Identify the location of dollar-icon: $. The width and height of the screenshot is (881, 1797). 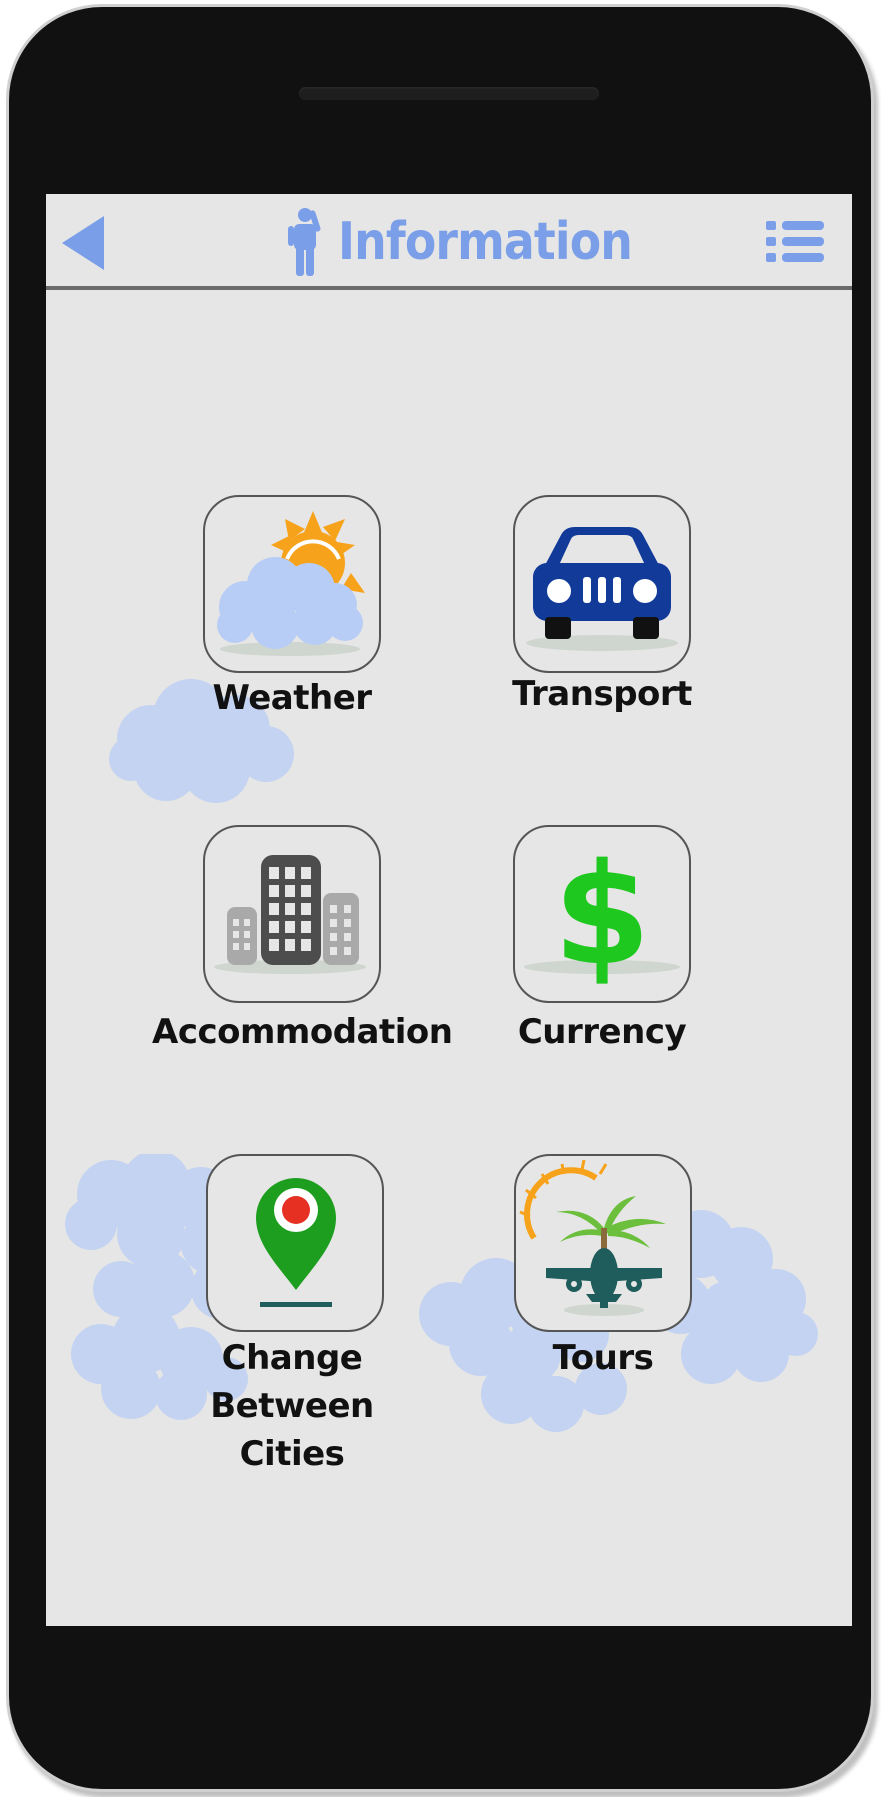
(602, 915).